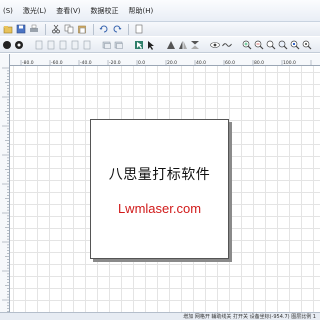  What do you see at coordinates (259, 44) in the screenshot?
I see `zoom-out-icon` at bounding box center [259, 44].